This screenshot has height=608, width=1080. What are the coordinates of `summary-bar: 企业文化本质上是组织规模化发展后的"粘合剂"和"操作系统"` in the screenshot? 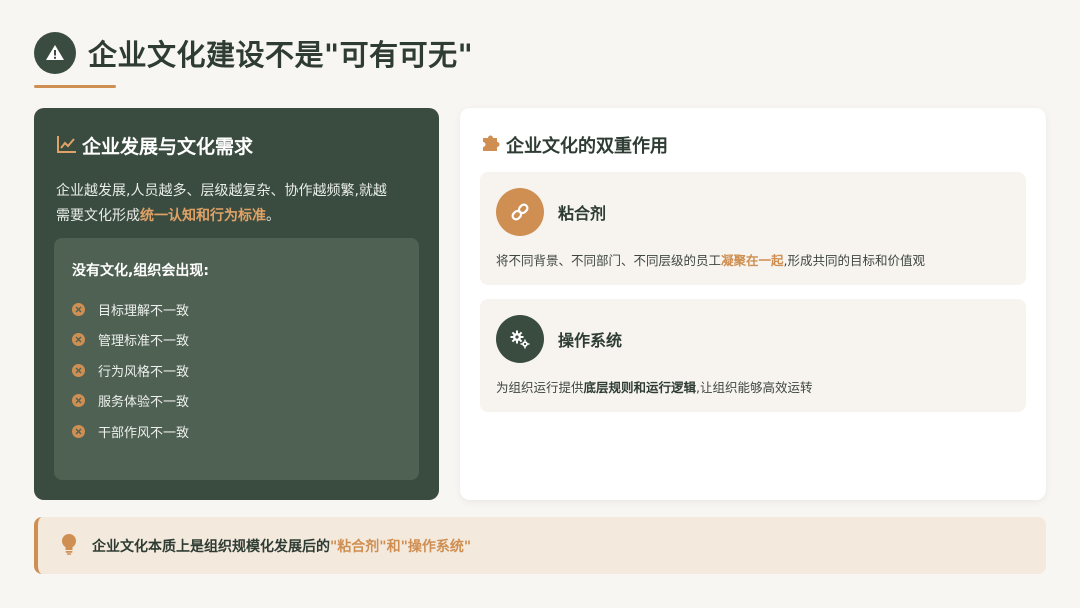 It's located at (540, 545).